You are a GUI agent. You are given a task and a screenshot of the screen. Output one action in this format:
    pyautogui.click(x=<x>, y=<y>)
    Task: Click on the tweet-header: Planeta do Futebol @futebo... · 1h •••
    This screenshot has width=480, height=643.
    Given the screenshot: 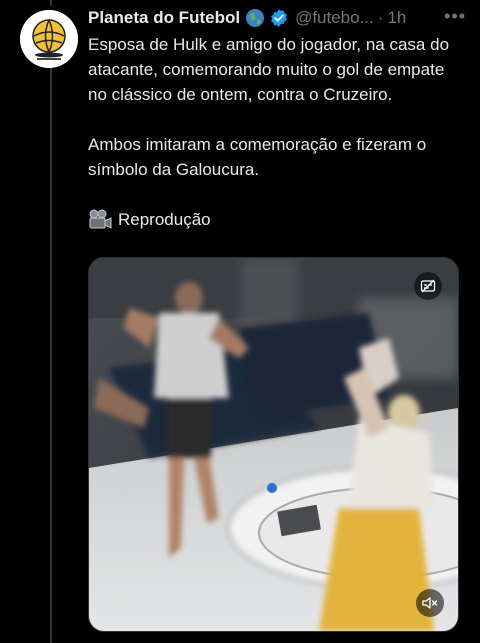 What is the action you would take?
    pyautogui.click(x=280, y=18)
    